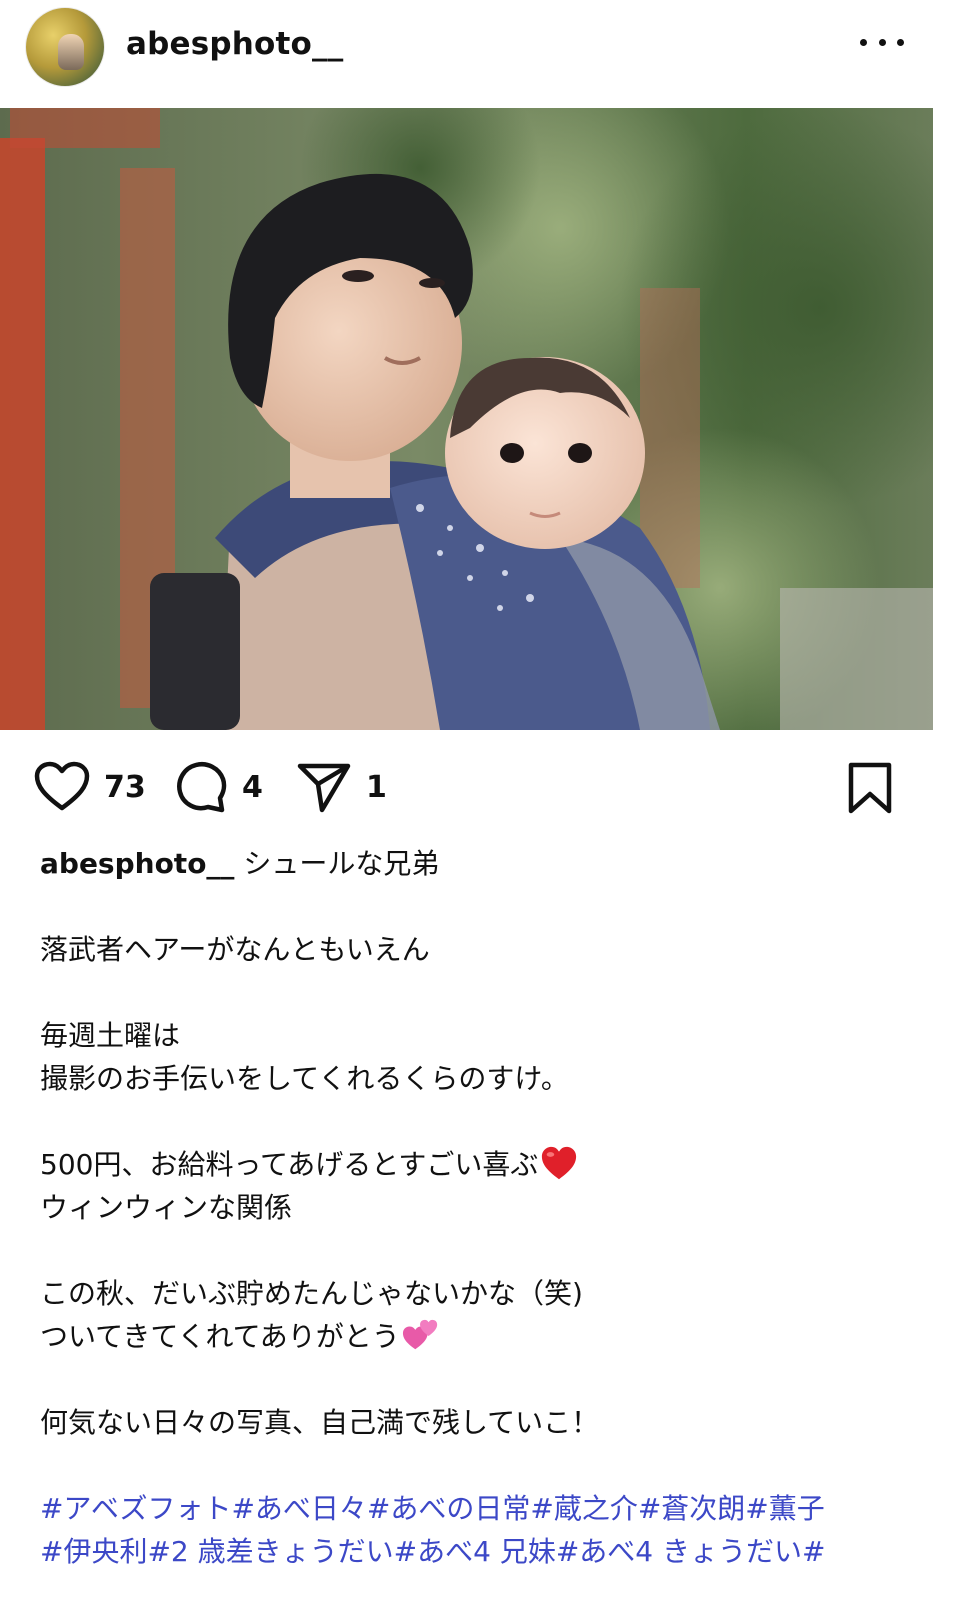 The image size is (959, 1612). I want to click on share-button: 1, so click(341, 787).